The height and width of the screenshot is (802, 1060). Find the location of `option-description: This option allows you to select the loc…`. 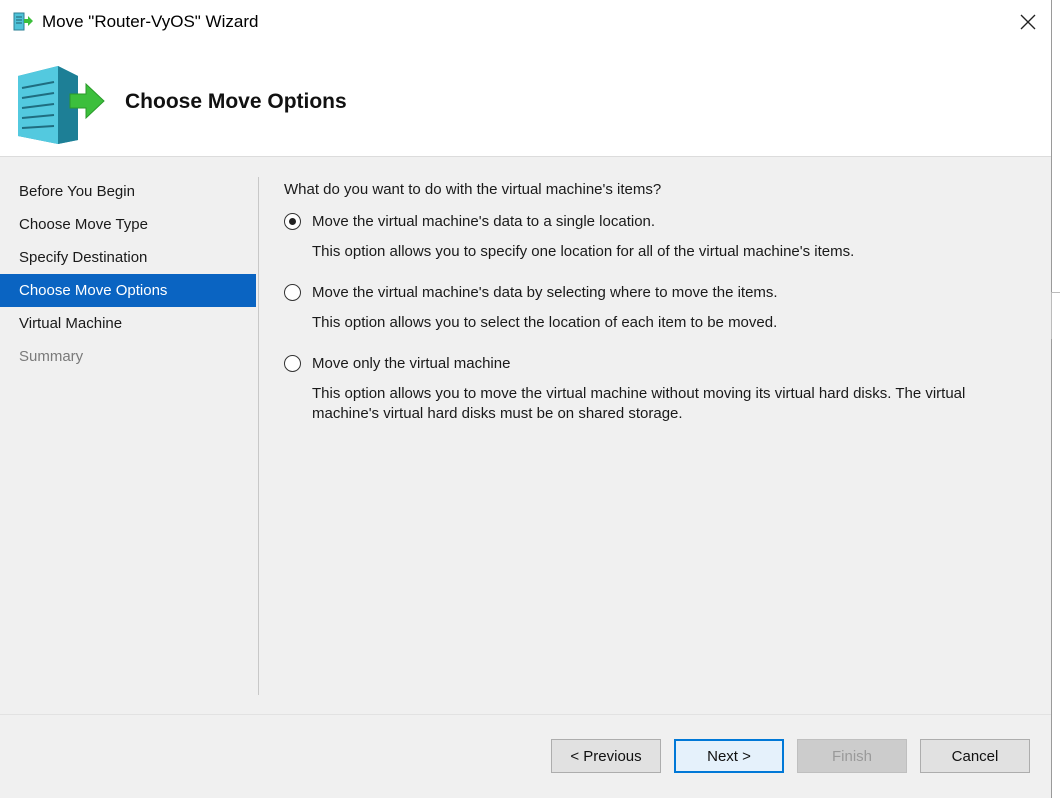

option-description: This option allows you to select the loc… is located at coordinates (545, 322).